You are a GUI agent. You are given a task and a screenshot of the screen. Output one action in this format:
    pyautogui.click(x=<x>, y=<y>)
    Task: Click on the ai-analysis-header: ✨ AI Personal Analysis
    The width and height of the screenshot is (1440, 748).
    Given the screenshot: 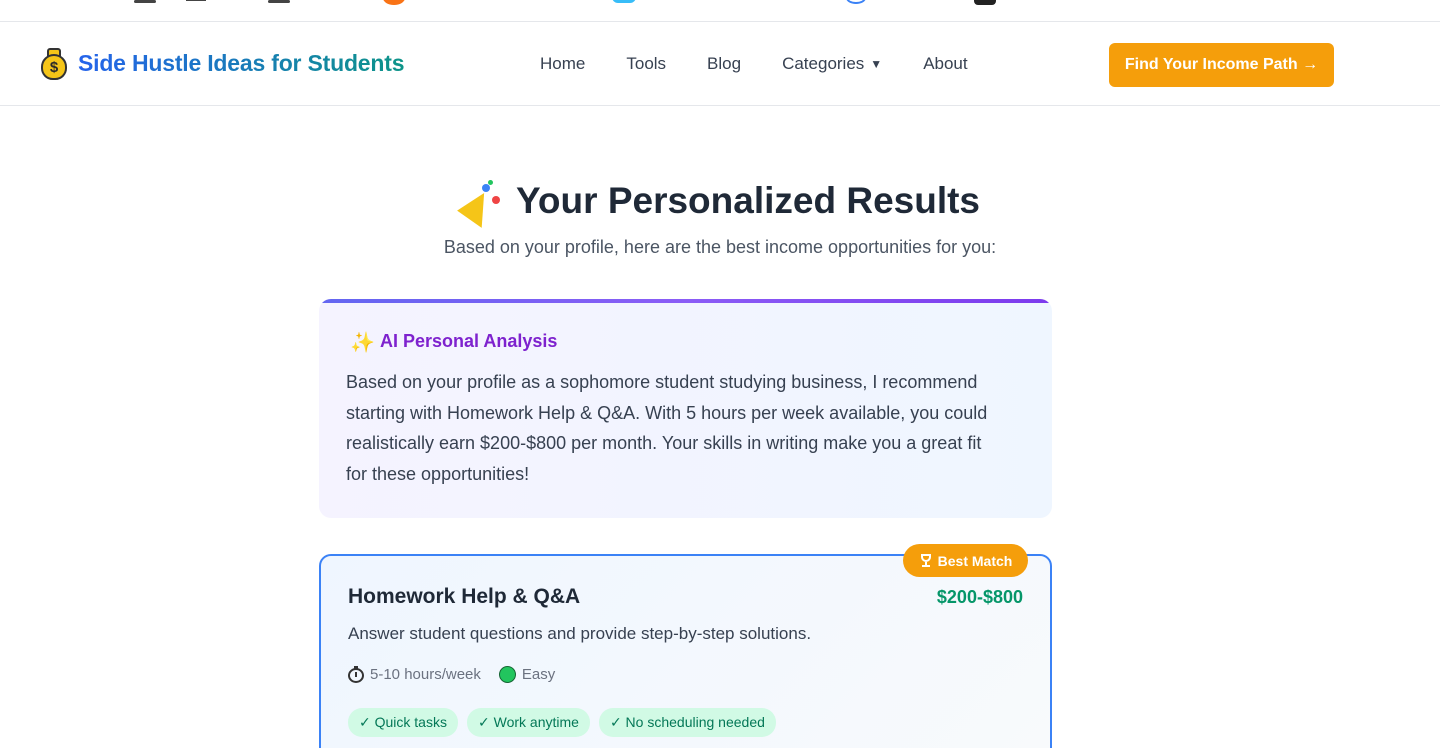 What is the action you would take?
    pyautogui.click(x=452, y=341)
    